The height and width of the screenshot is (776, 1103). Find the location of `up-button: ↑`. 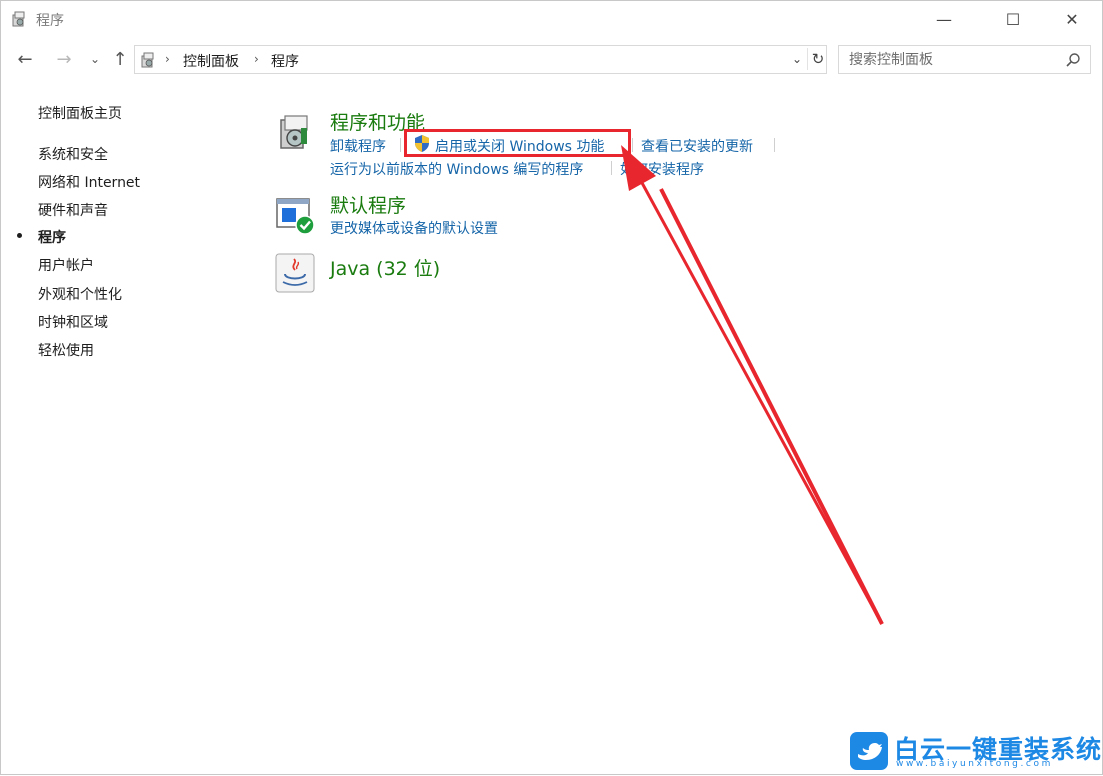

up-button: ↑ is located at coordinates (120, 59).